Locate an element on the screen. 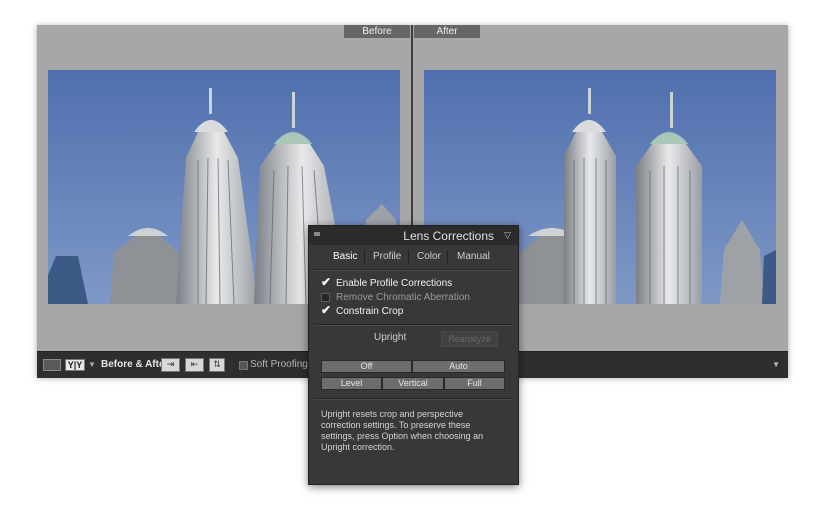 The height and width of the screenshot is (512, 825). after-label: After is located at coordinates (447, 31).